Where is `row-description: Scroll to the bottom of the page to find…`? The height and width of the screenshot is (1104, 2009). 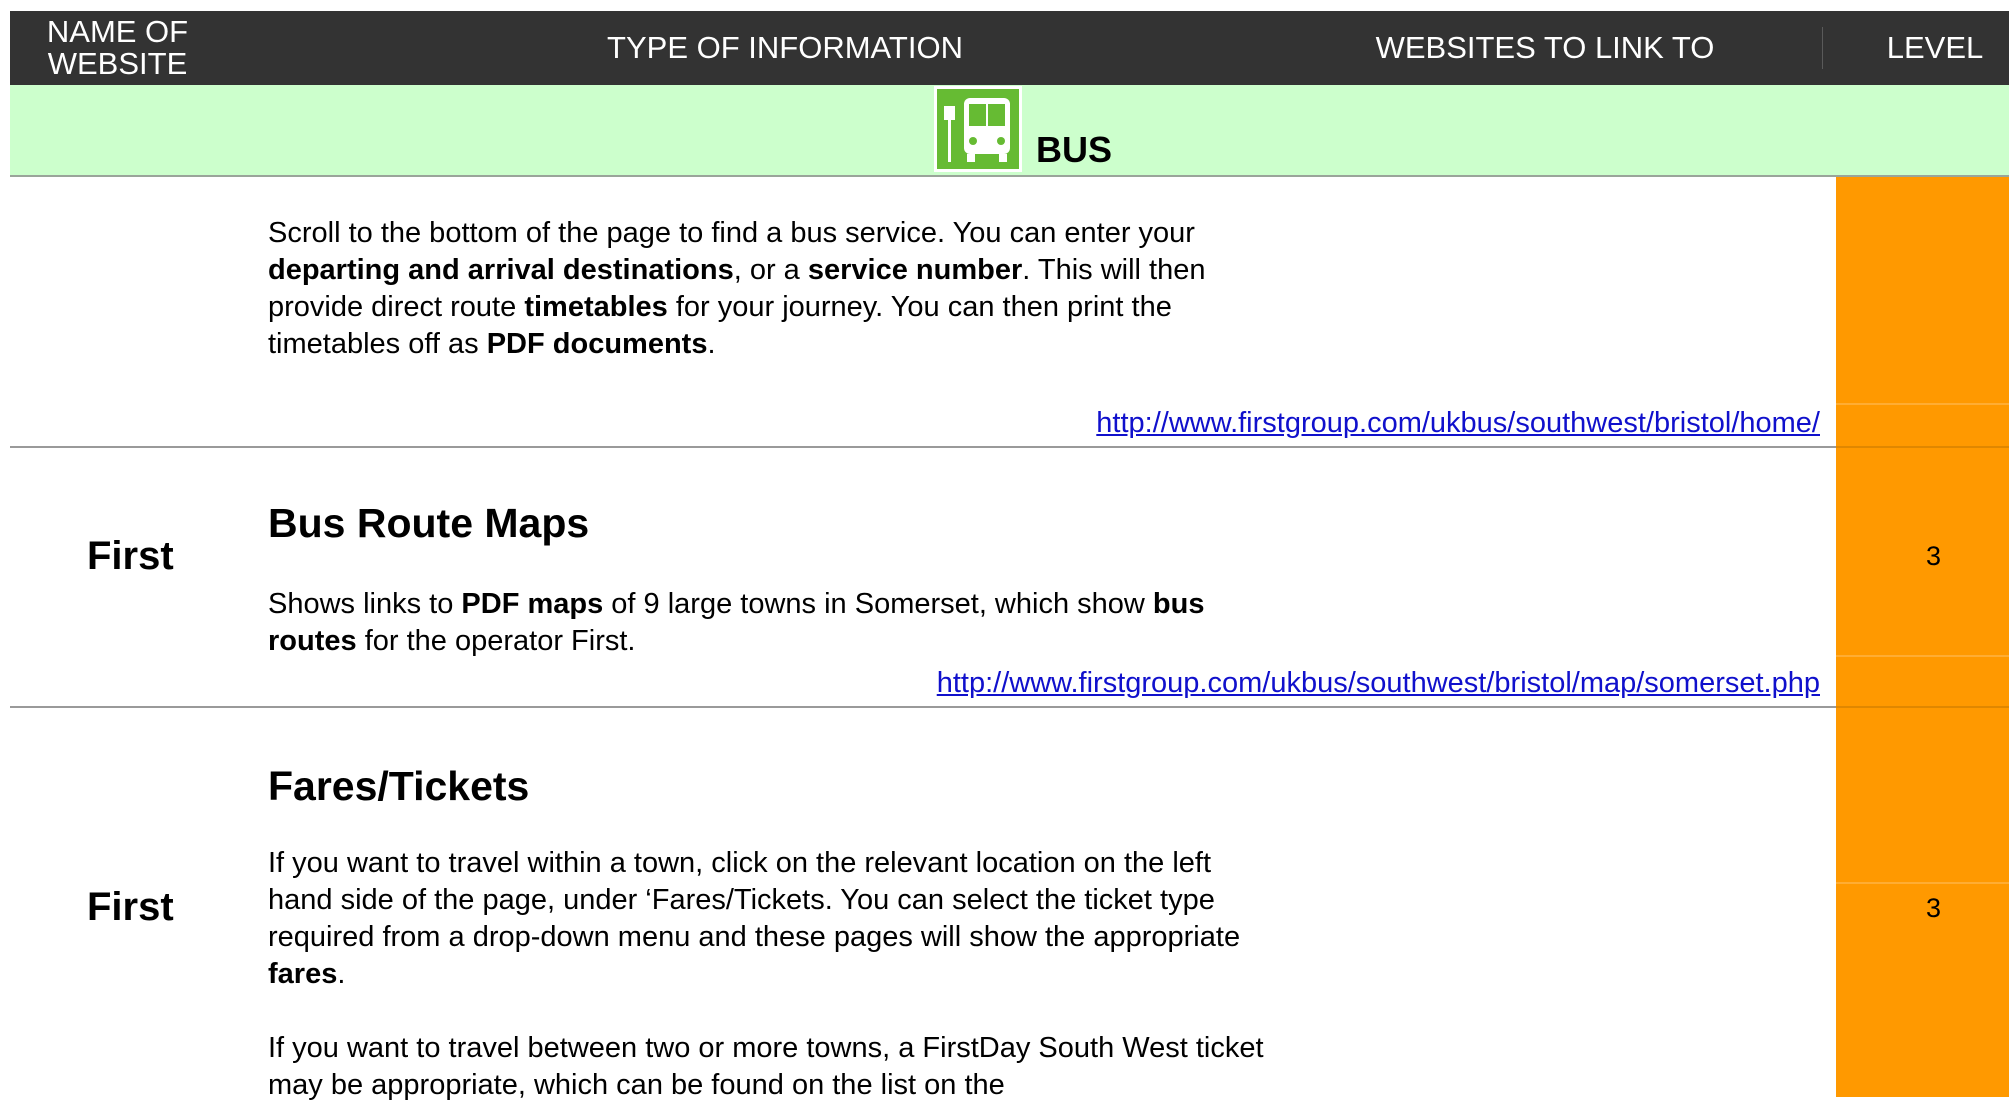 row-description: Scroll to the bottom of the page to find… is located at coordinates (768, 289).